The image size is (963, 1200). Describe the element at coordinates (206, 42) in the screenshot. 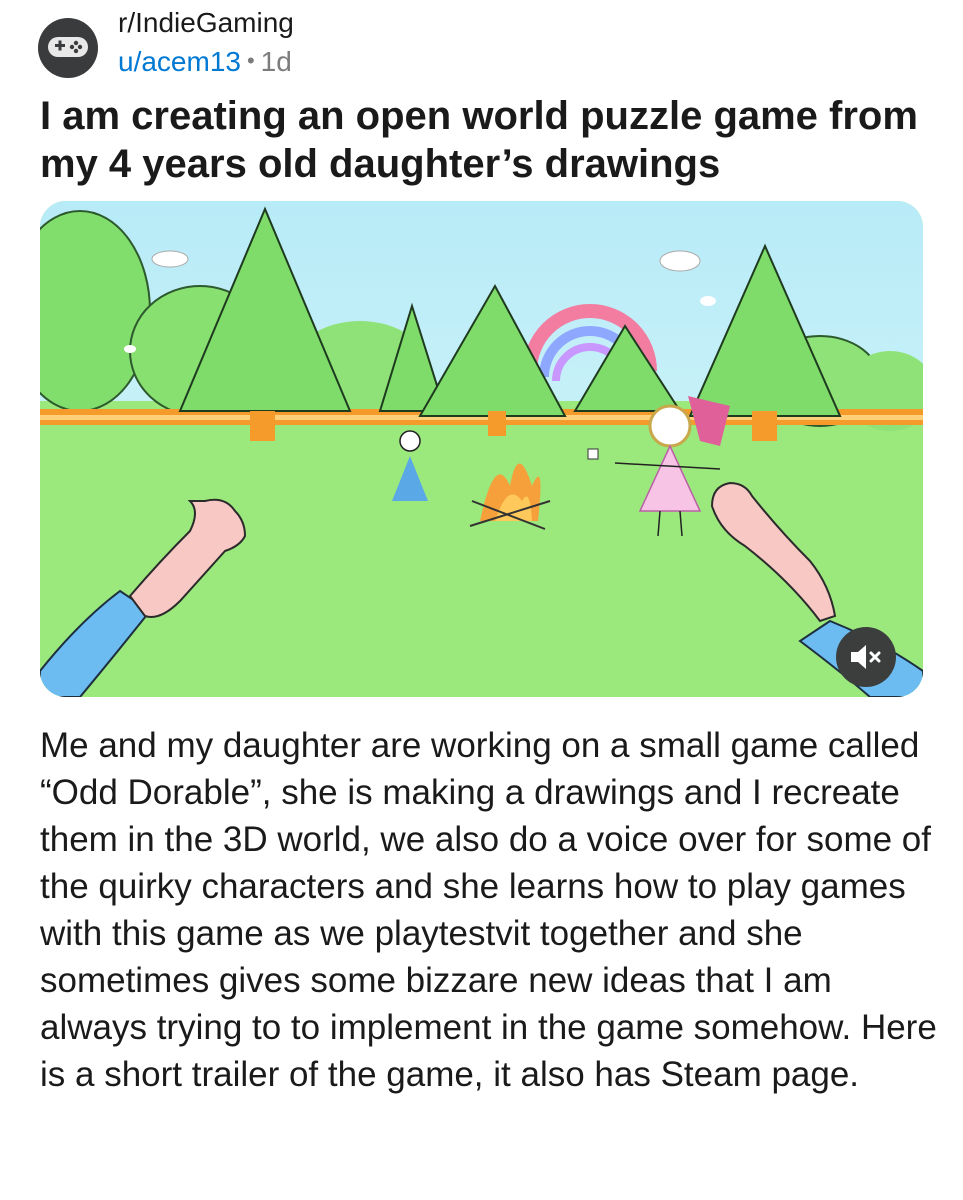

I see `post-meta: r/IndieGaming u/acem13 • 1d` at that location.